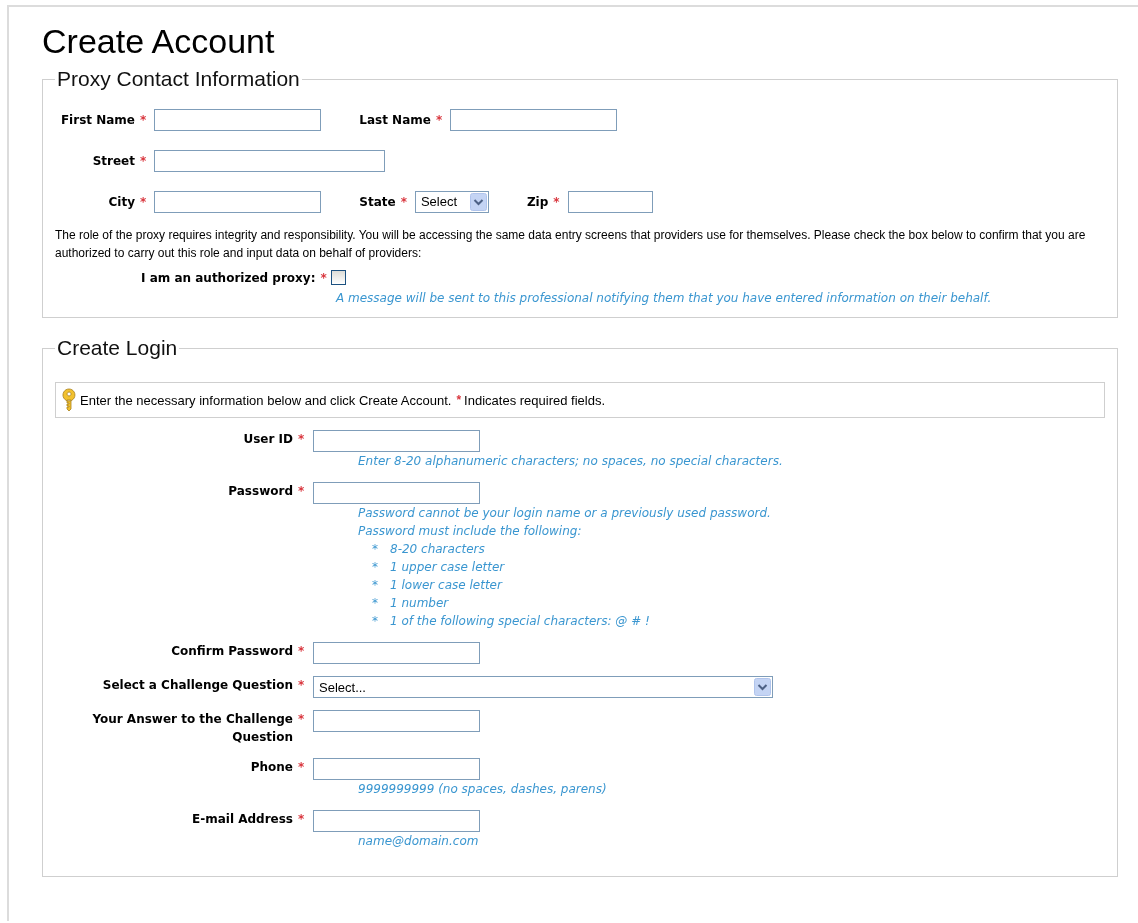 This screenshot has width=1138, height=923. Describe the element at coordinates (192, 728) in the screenshot. I see `field-label: Your Answer to the Challenge Question` at that location.